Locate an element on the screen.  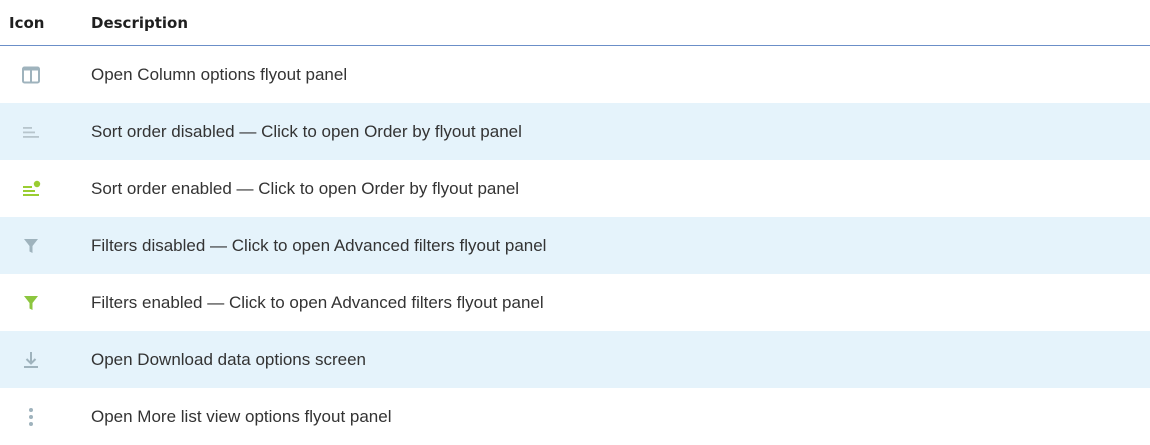
more-options-icon is located at coordinates (31, 416).